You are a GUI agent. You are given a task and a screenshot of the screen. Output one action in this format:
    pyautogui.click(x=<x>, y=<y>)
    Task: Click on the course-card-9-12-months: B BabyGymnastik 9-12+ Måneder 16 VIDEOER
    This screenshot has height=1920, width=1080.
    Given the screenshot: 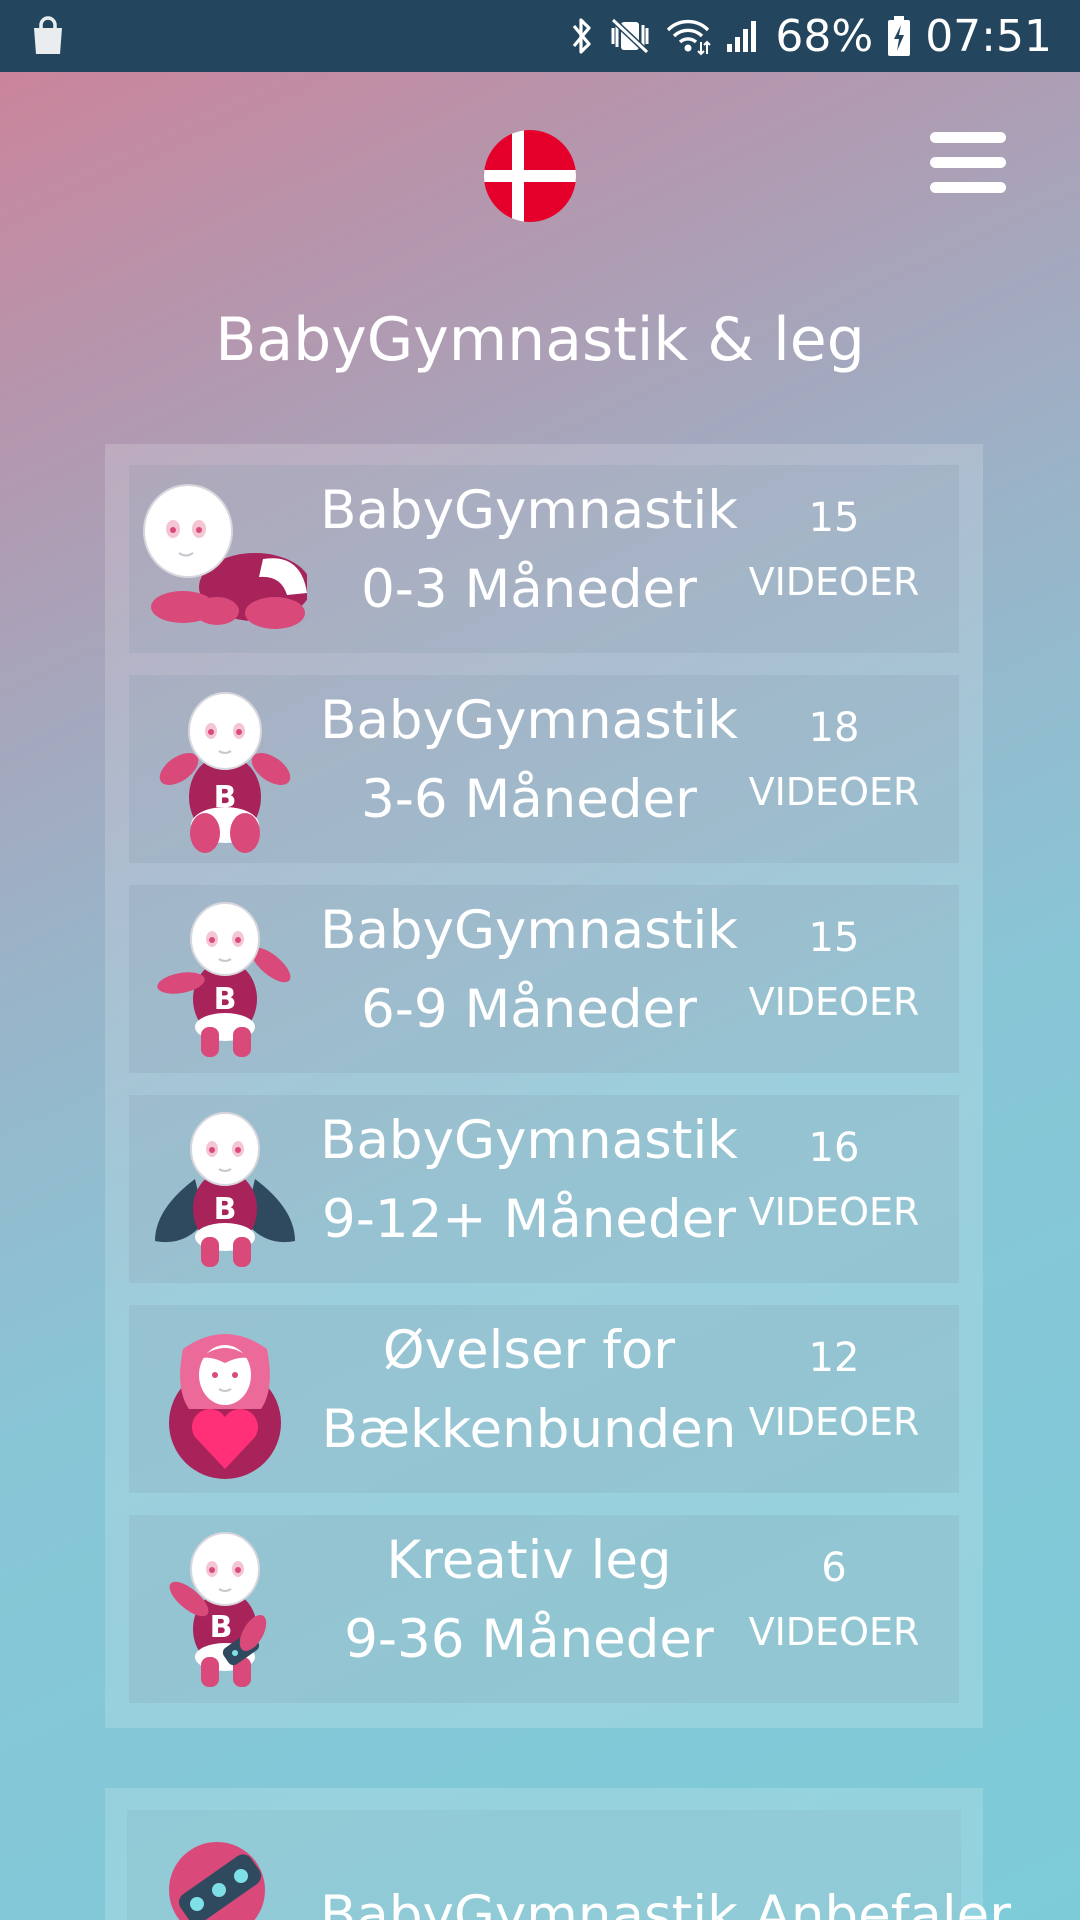 What is the action you would take?
    pyautogui.click(x=544, y=1189)
    